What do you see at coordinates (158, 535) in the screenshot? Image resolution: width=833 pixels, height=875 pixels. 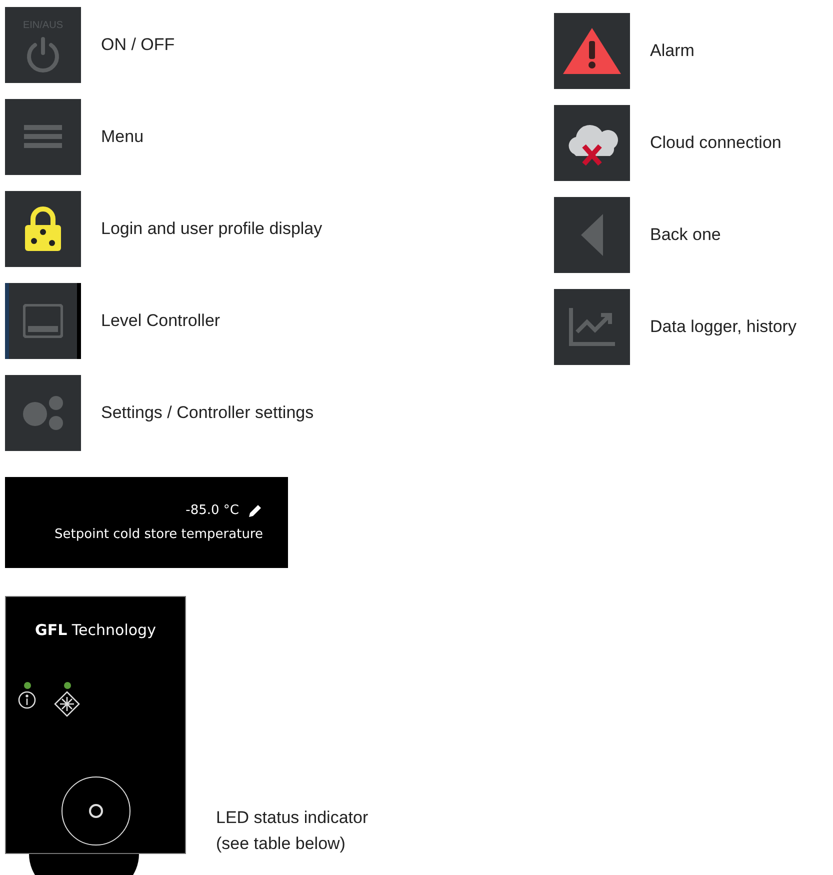 I see `setpoint-label: Setpoint cold store temperature` at bounding box center [158, 535].